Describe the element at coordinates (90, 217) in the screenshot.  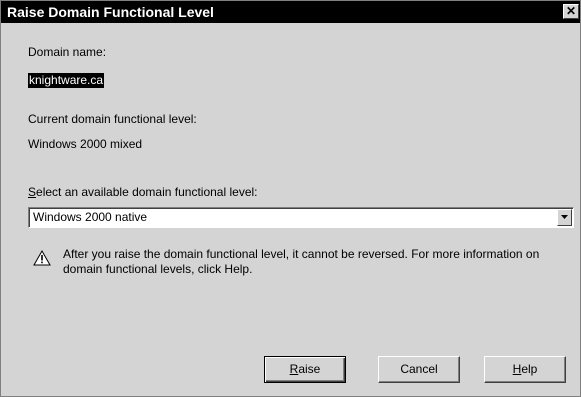
I see `functional-level-selected: Windows 2000 native` at that location.